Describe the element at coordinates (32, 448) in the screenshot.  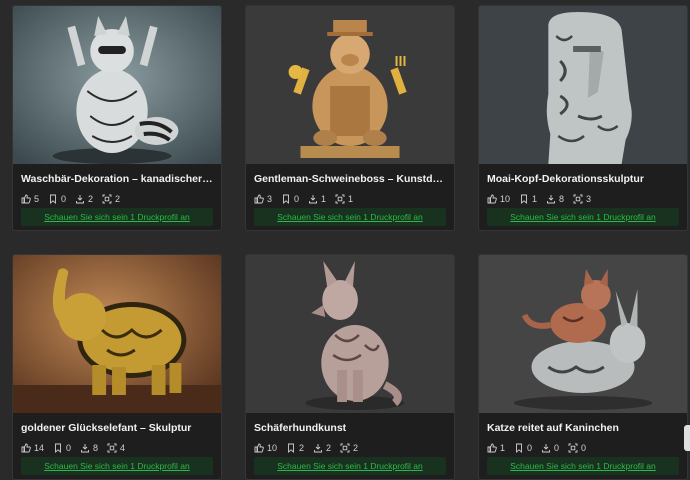
I see `likes-stat: 14` at that location.